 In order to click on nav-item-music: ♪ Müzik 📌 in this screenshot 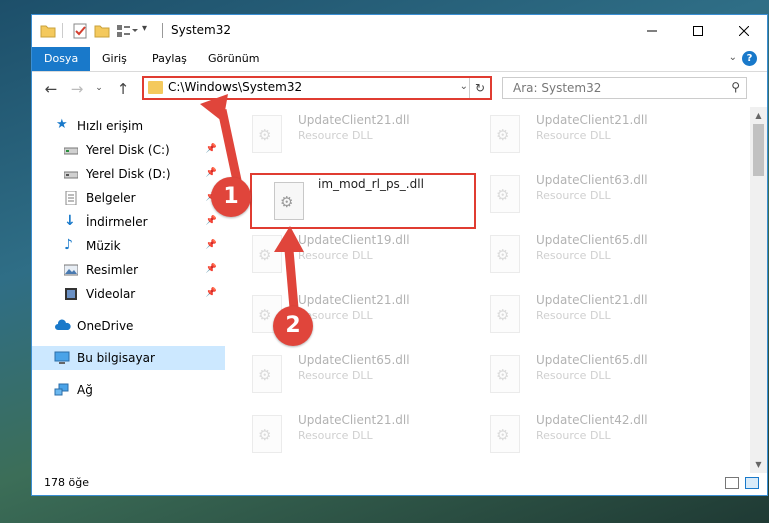, I will do `click(128, 246)`.